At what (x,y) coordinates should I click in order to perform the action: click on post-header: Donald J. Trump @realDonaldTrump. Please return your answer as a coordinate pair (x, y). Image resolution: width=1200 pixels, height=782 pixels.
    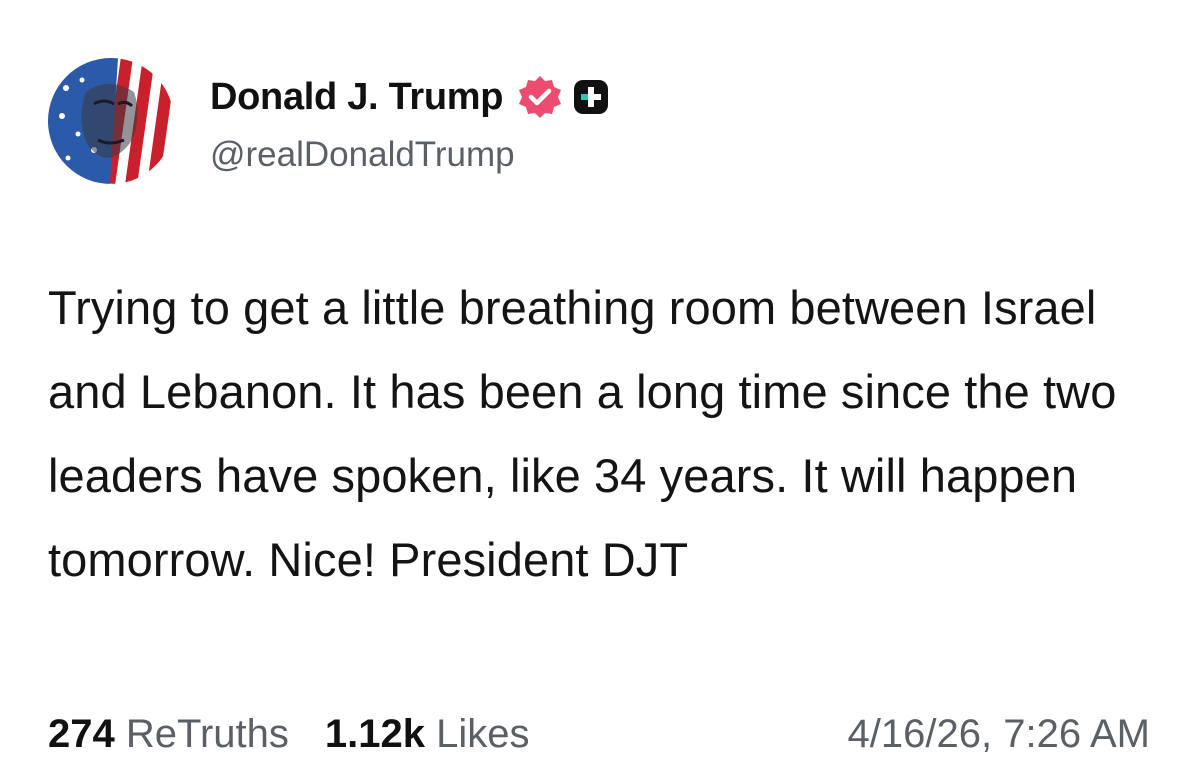
    Looking at the image, I should click on (328, 121).